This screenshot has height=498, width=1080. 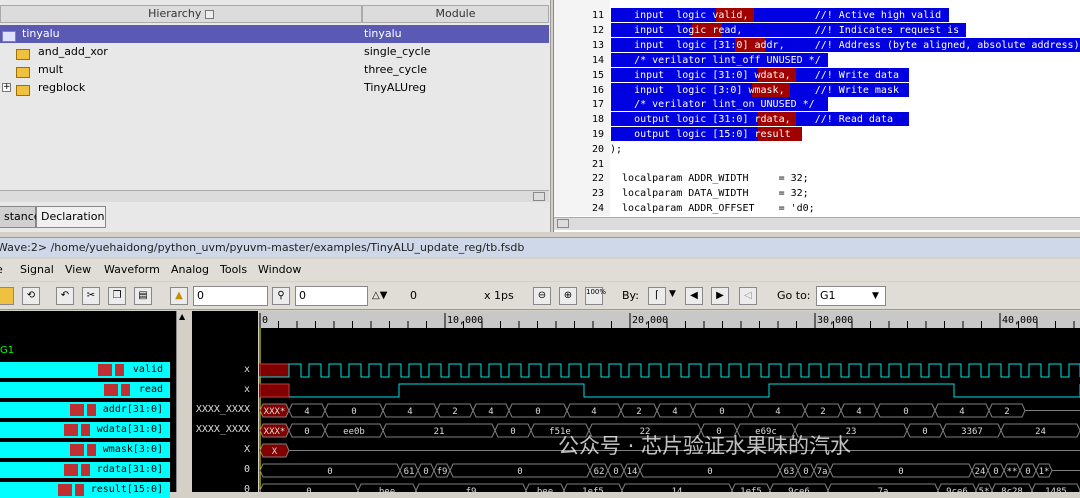 I want to click on horizontal-scrollbar, so click(x=274, y=196).